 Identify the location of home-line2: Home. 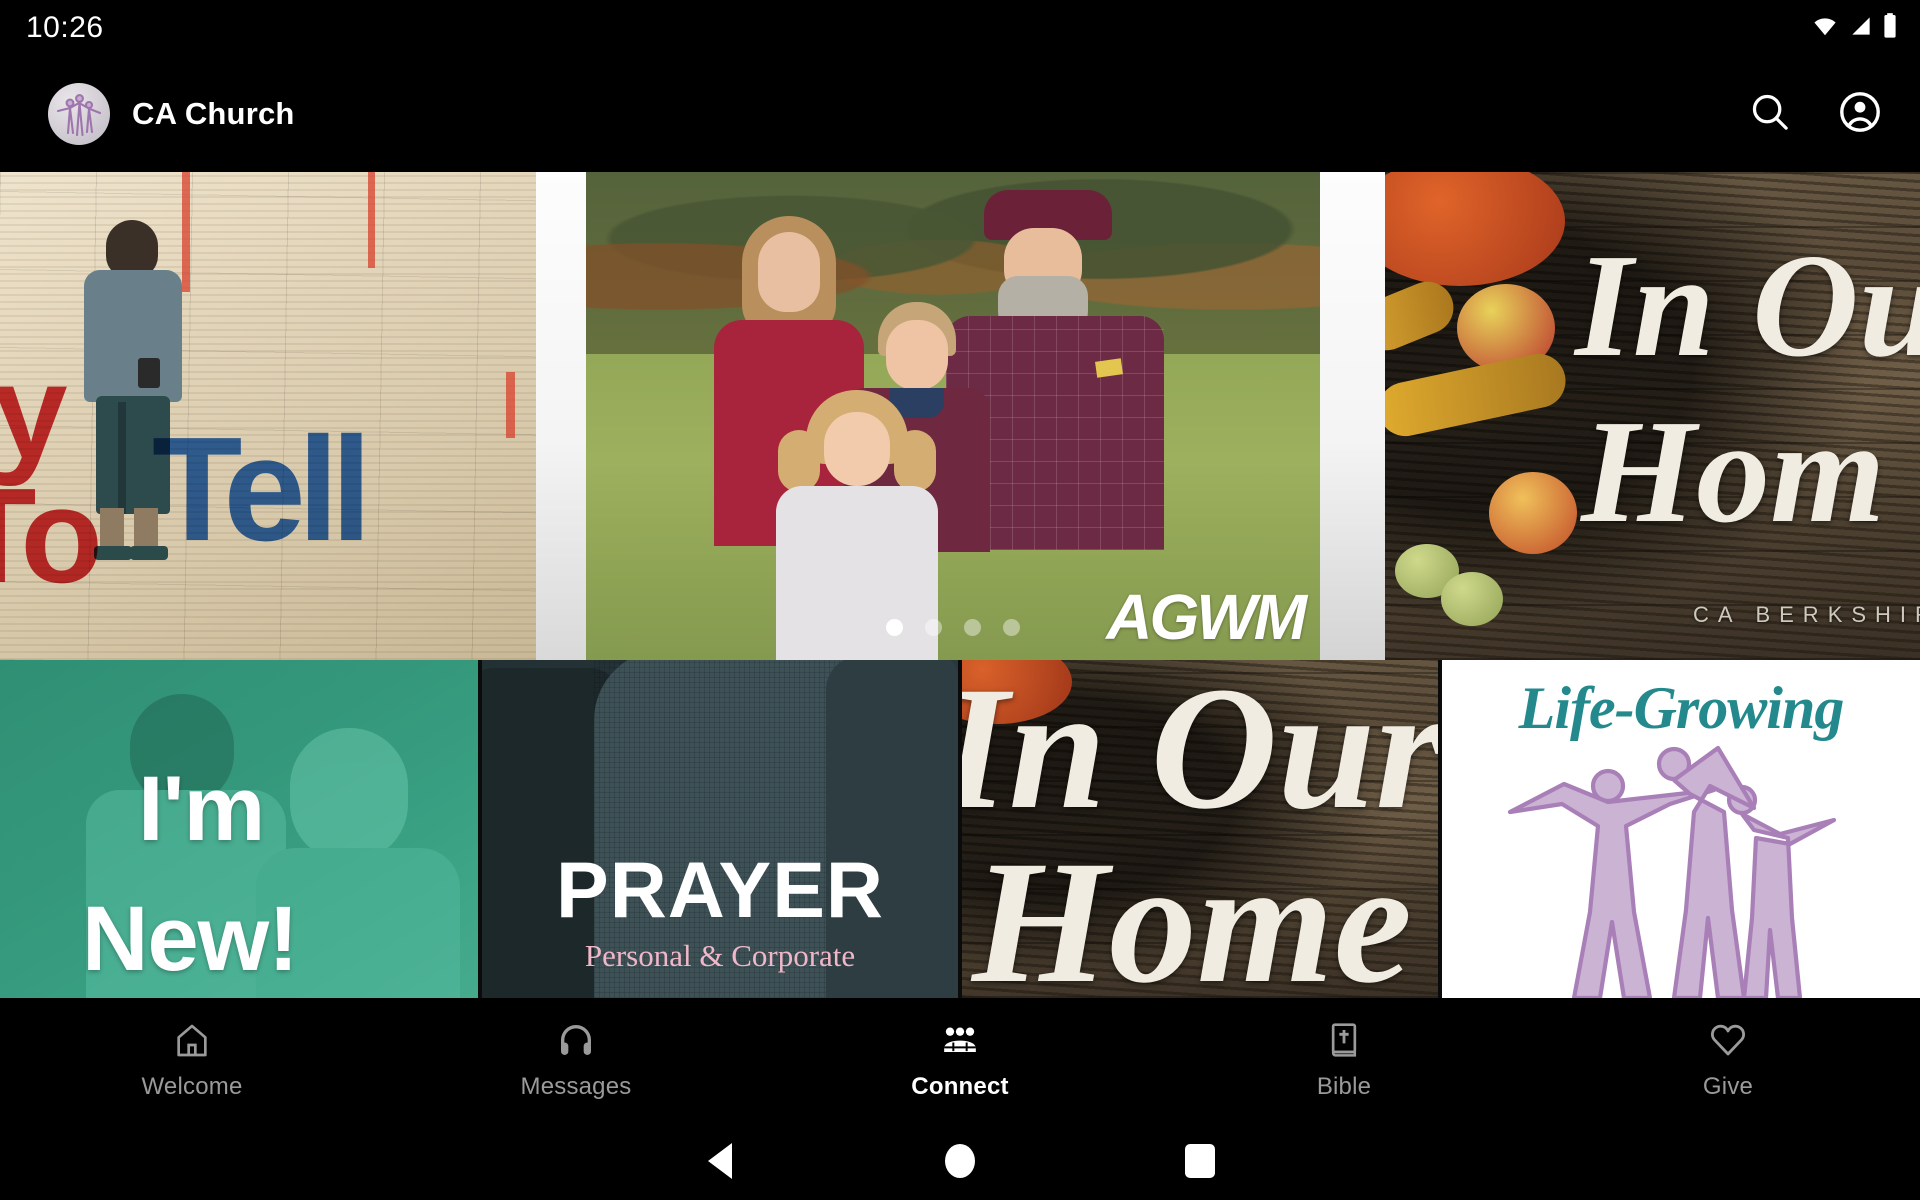
(1192, 911).